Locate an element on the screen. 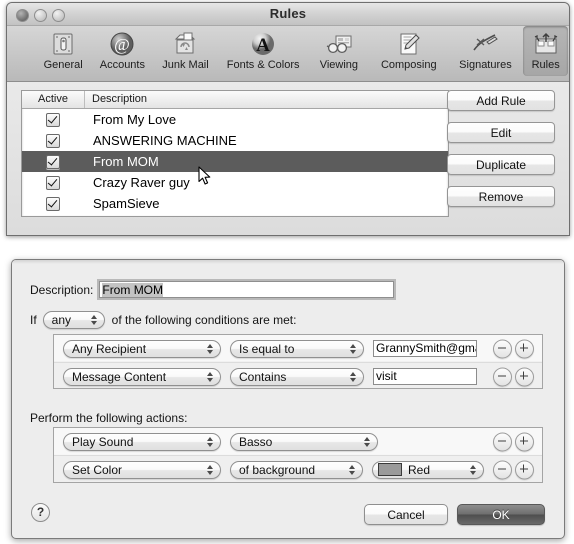 Image resolution: width=574 pixels, height=544 pixels. if-label: If is located at coordinates (33, 320).